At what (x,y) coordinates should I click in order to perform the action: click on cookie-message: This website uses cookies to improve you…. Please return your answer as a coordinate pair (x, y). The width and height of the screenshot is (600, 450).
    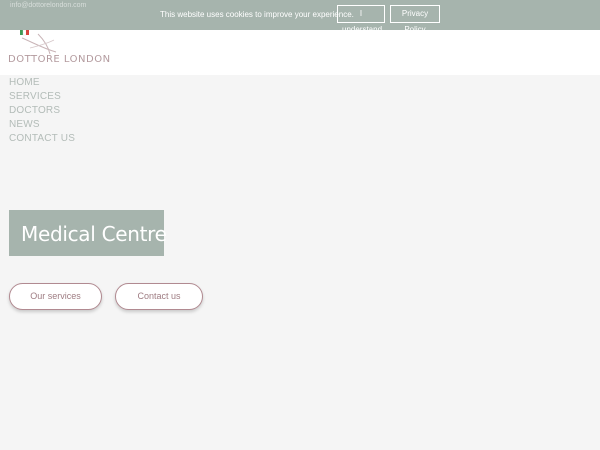
    Looking at the image, I should click on (257, 14).